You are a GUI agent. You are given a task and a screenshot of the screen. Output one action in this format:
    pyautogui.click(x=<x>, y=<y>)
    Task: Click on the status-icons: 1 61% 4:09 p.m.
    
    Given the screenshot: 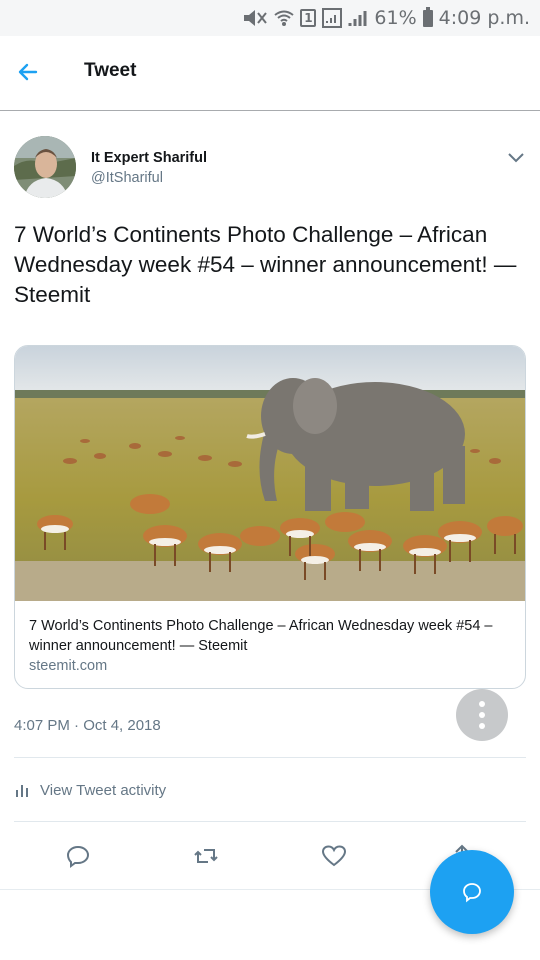 What is the action you would take?
    pyautogui.click(x=386, y=18)
    